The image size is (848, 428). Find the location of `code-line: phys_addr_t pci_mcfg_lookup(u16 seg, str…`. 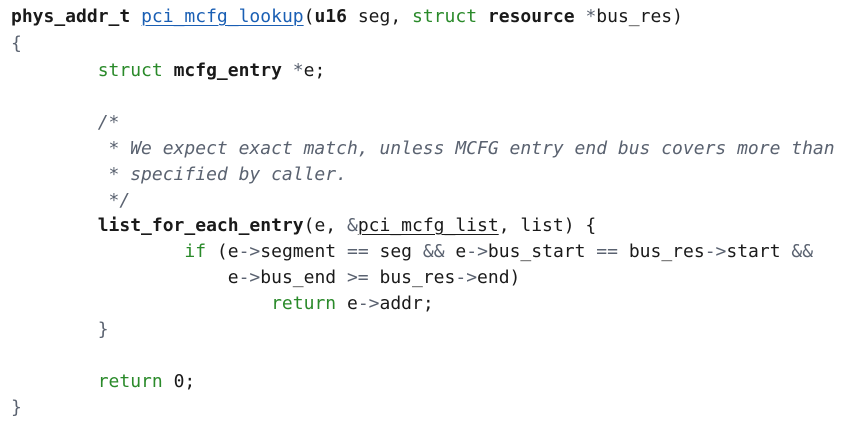

code-line: phys_addr_t pci_mcfg_lookup(u16 seg, str… is located at coordinates (347, 17).